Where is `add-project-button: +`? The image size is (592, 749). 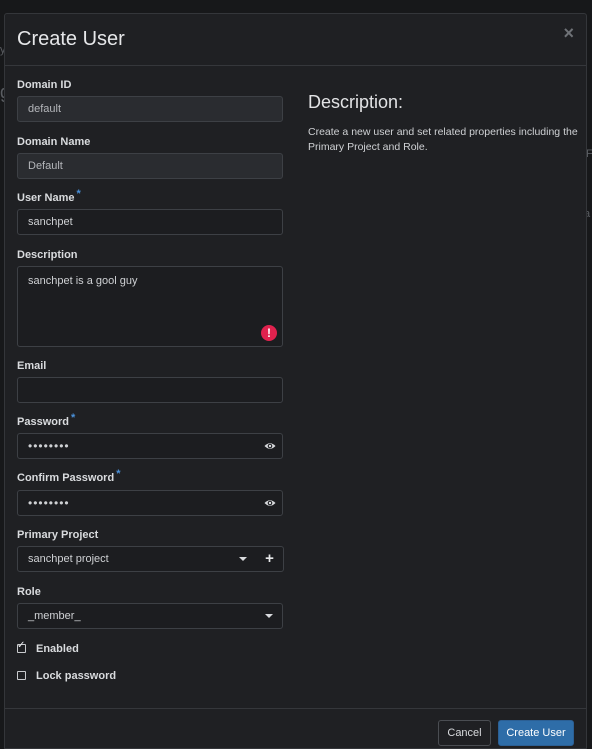 add-project-button: + is located at coordinates (270, 559).